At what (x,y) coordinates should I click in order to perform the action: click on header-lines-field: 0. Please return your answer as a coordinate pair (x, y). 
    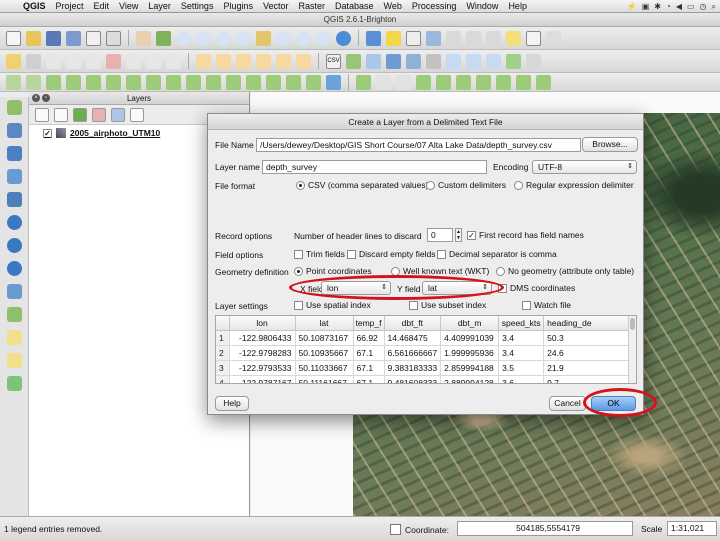
    Looking at the image, I should click on (440, 235).